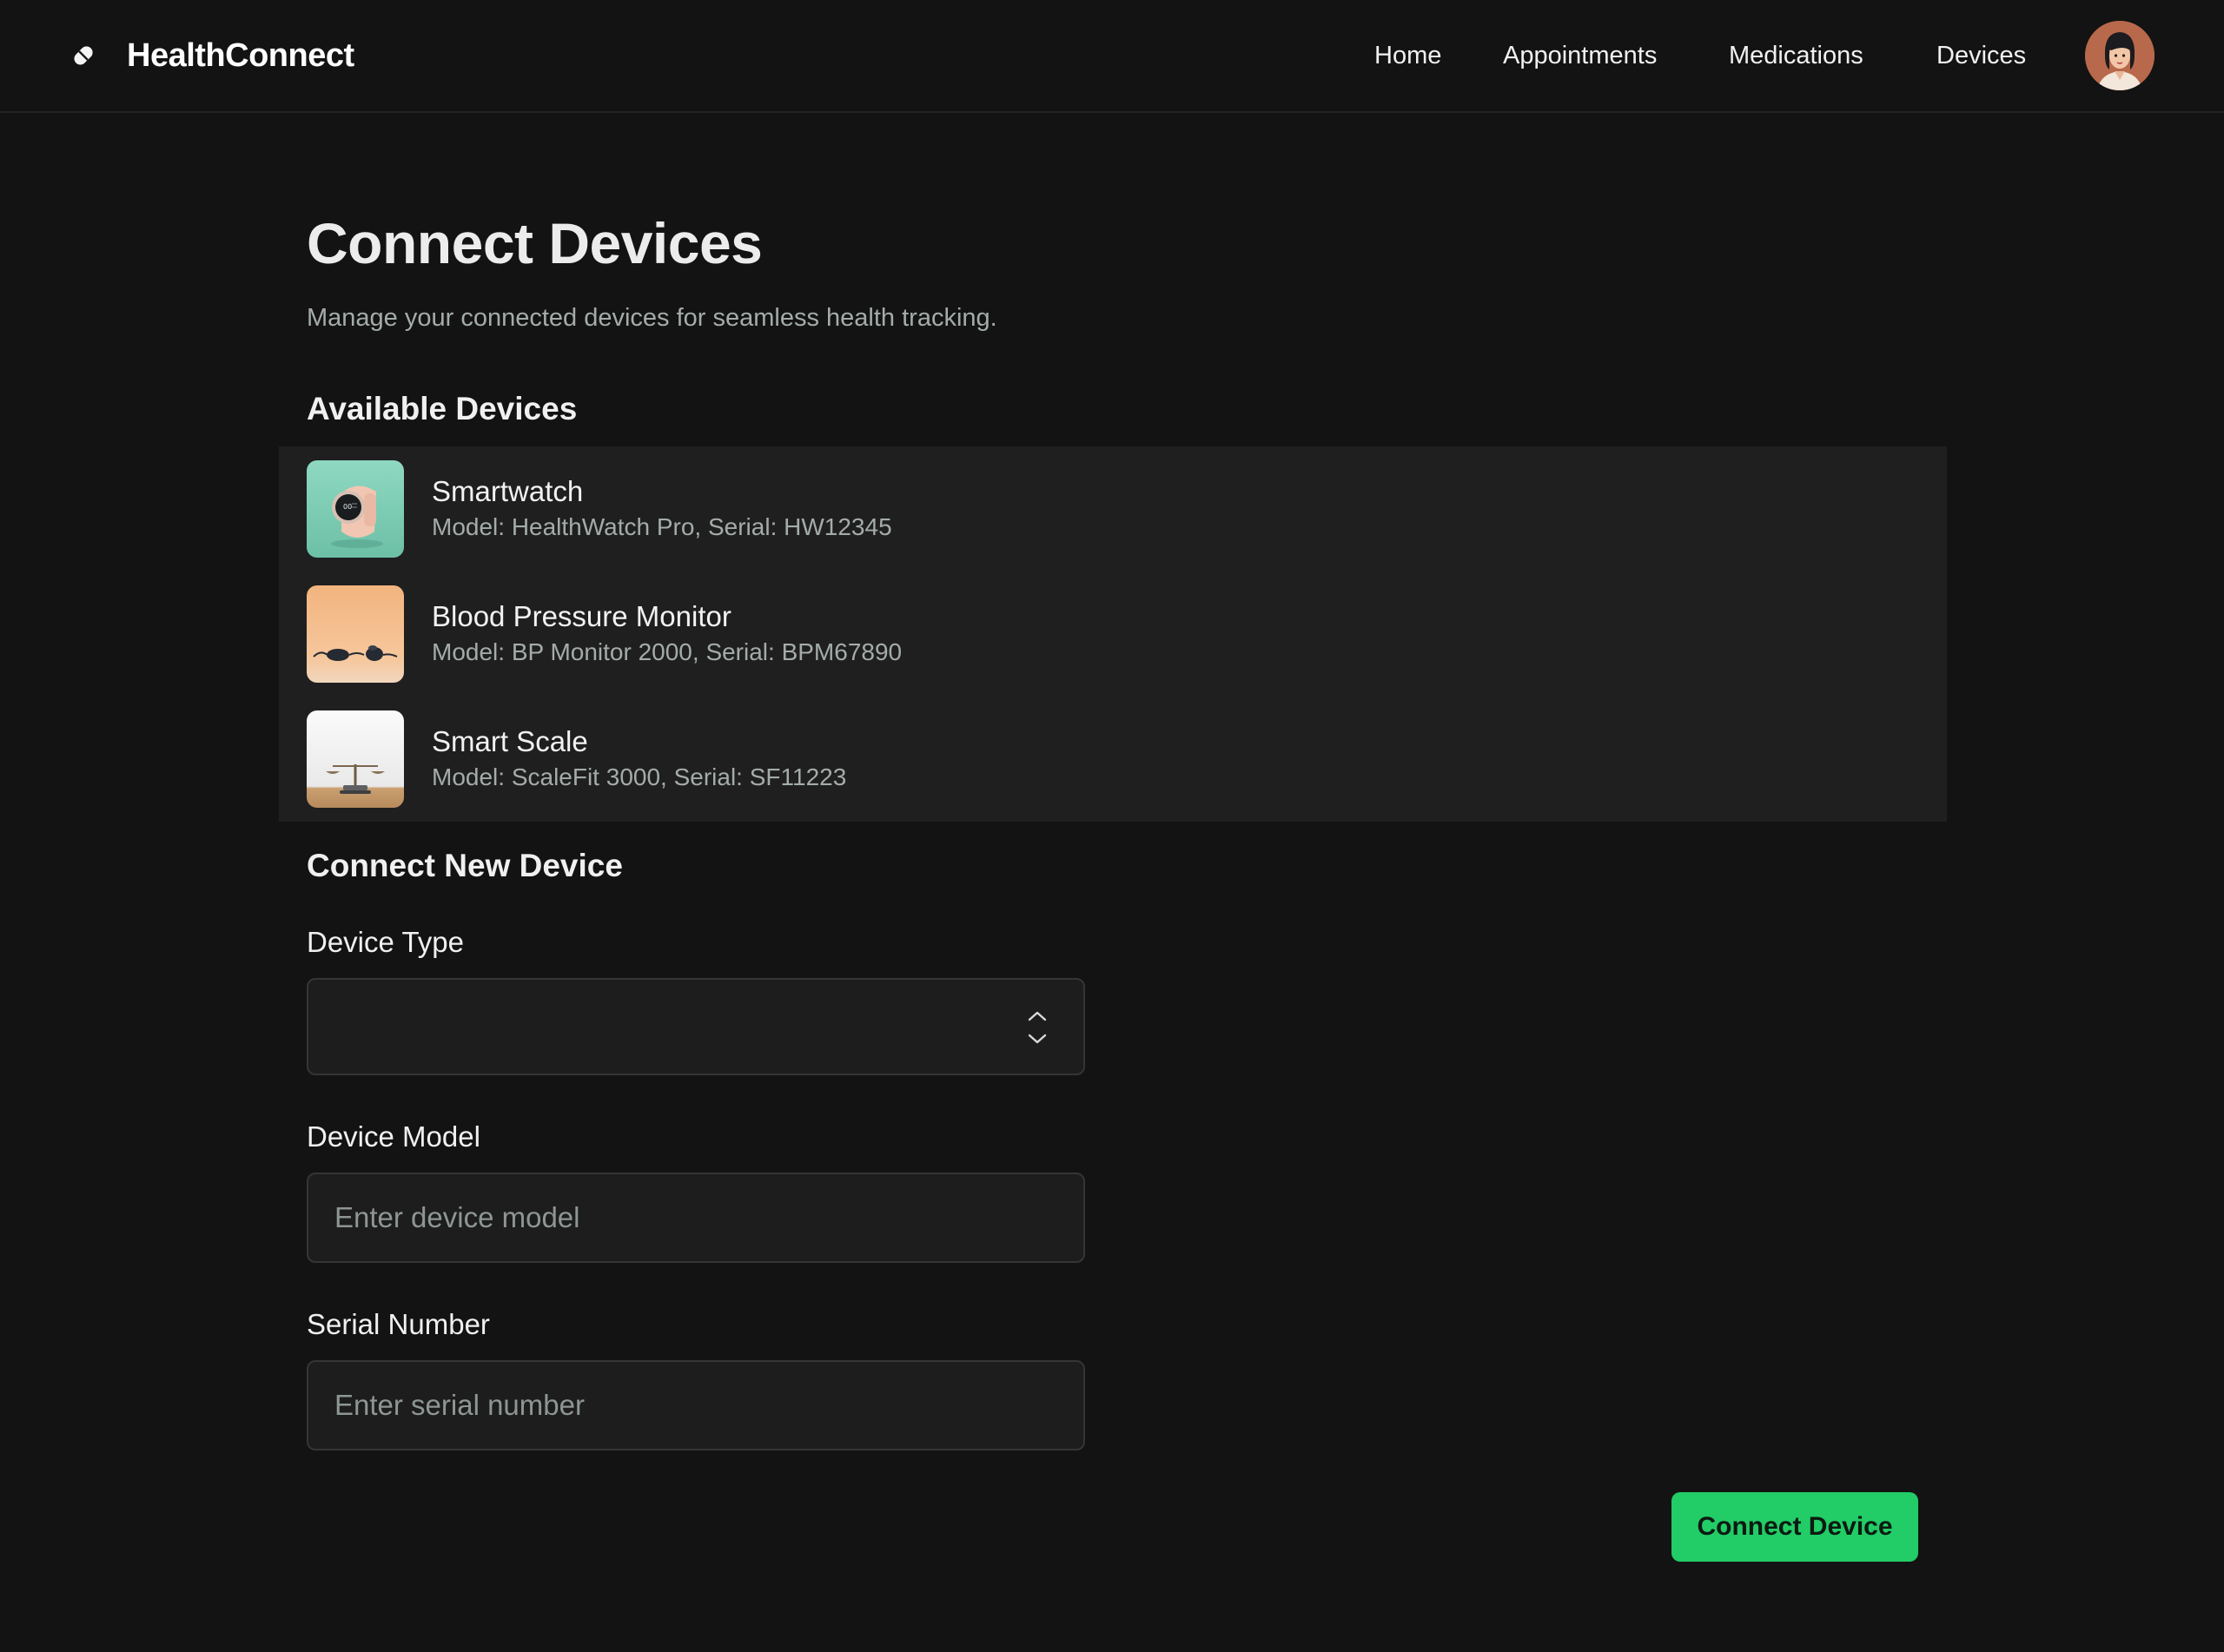  I want to click on pill-icon, so click(83, 55).